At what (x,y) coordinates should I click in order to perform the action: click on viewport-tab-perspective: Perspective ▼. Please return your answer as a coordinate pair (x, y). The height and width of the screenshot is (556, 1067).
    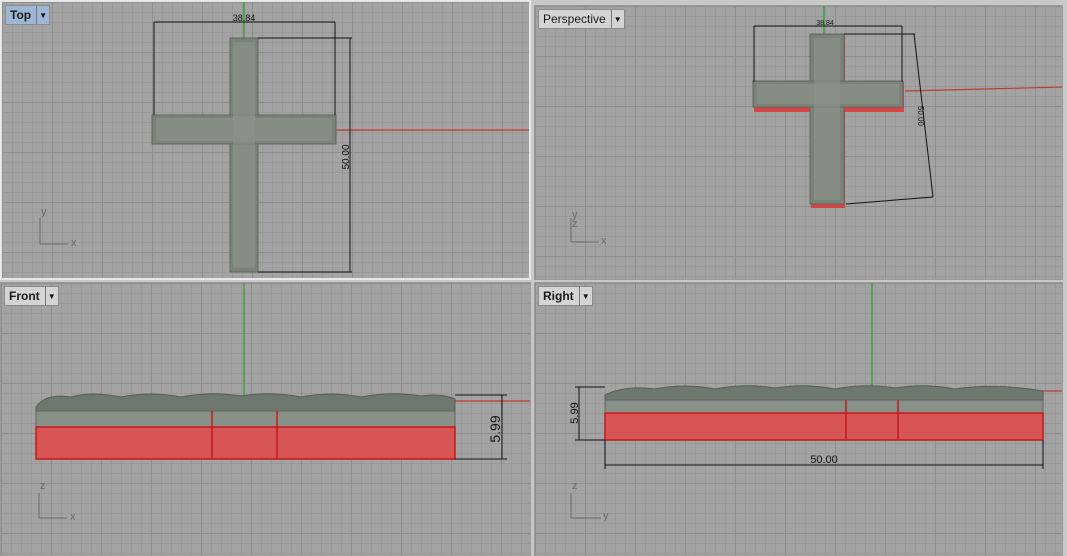
    Looking at the image, I should click on (581, 19).